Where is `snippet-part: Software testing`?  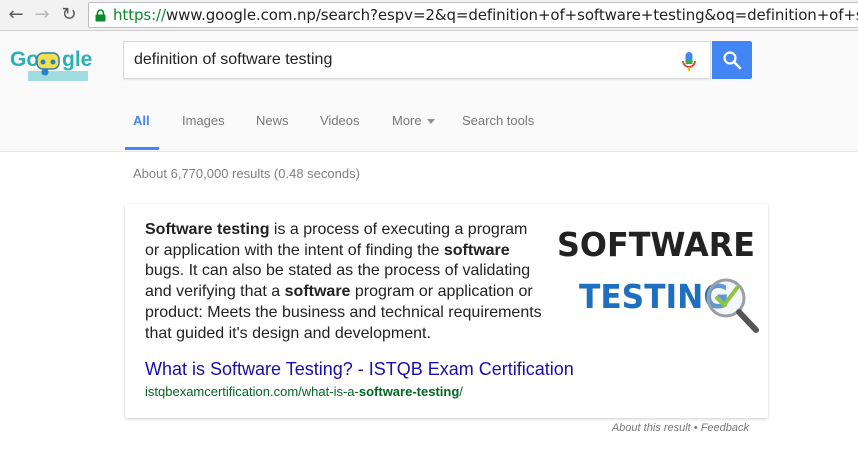
snippet-part: Software testing is located at coordinates (207, 229).